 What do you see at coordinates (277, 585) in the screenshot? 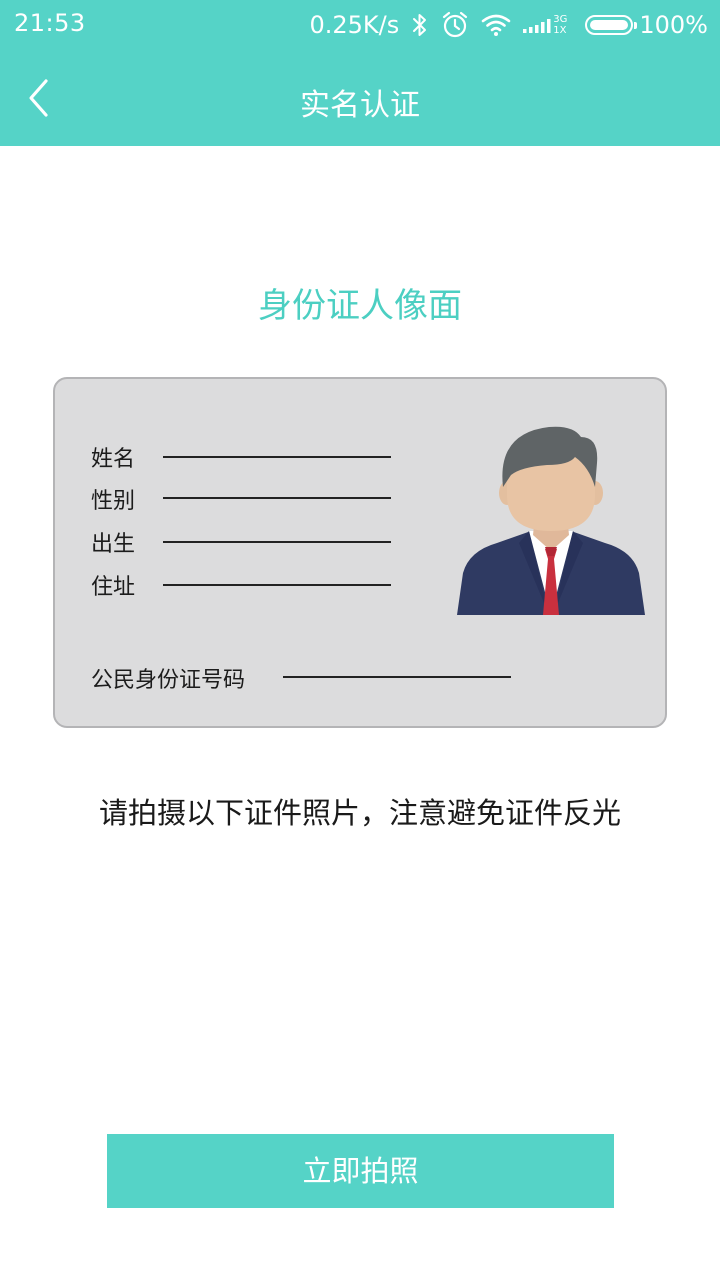
I see `field-line-address` at bounding box center [277, 585].